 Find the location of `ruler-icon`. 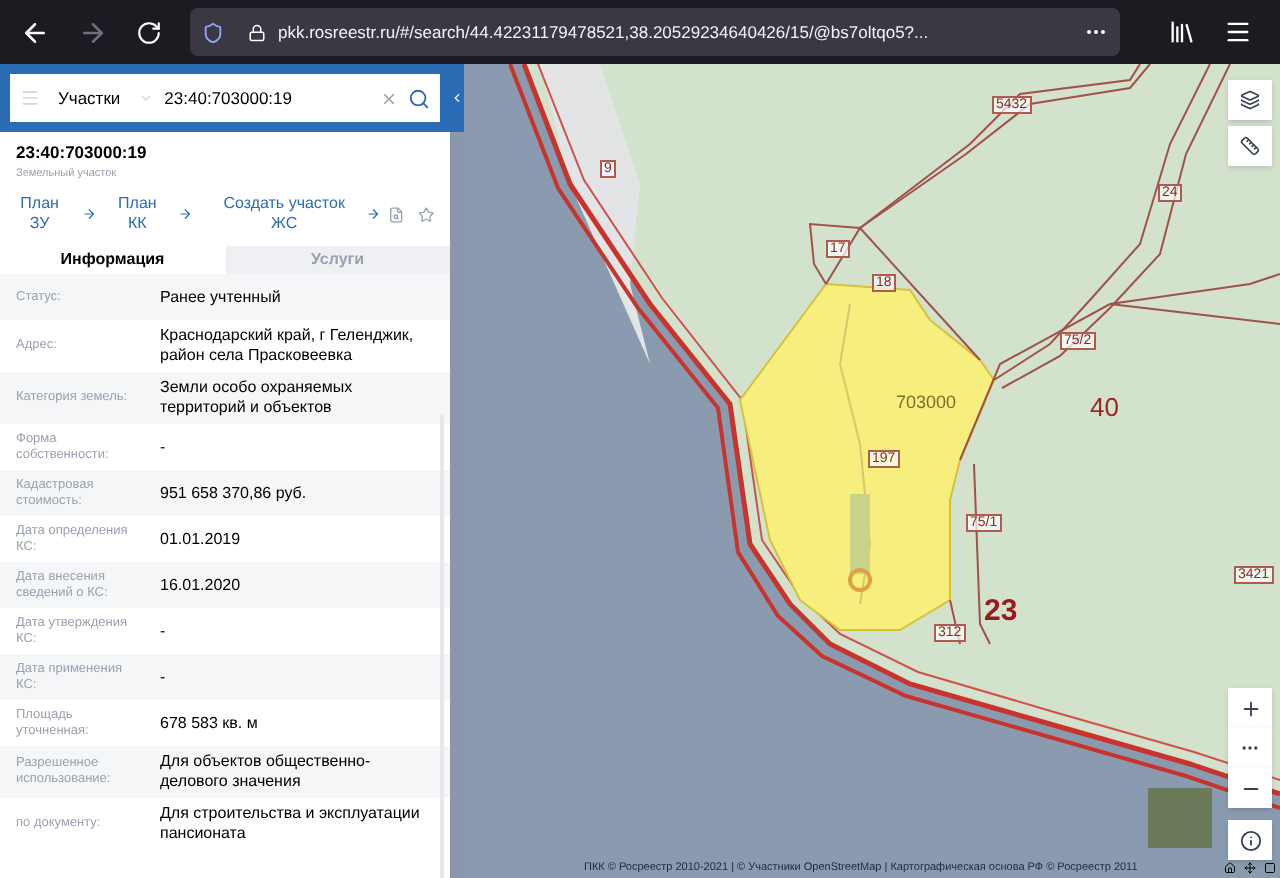

ruler-icon is located at coordinates (1250, 146).